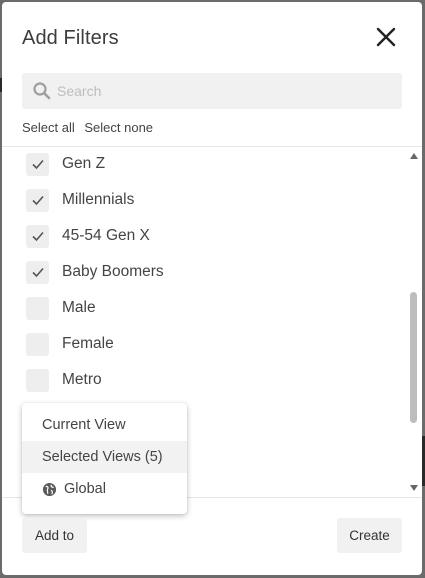  I want to click on filter-item-gen-z: Gen Z, so click(65, 164).